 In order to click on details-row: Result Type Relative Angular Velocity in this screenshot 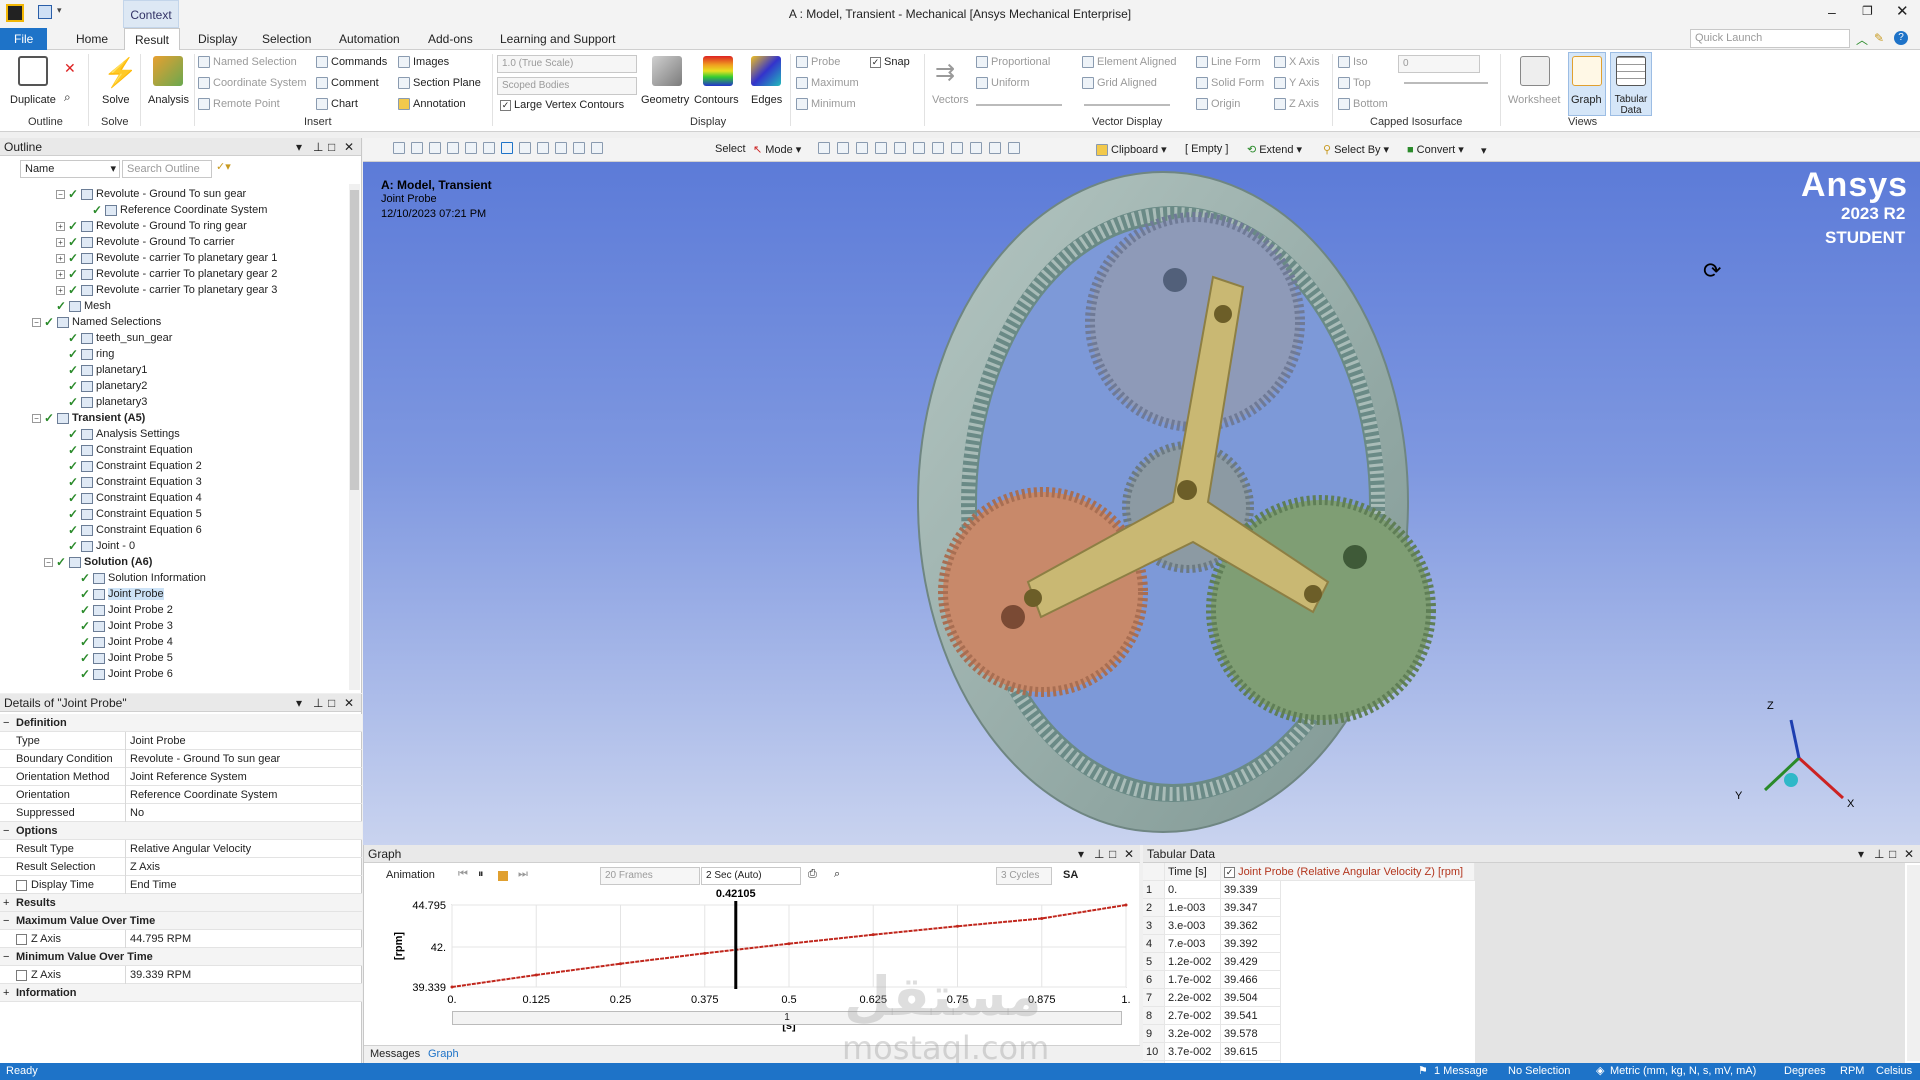, I will do `click(181, 849)`.